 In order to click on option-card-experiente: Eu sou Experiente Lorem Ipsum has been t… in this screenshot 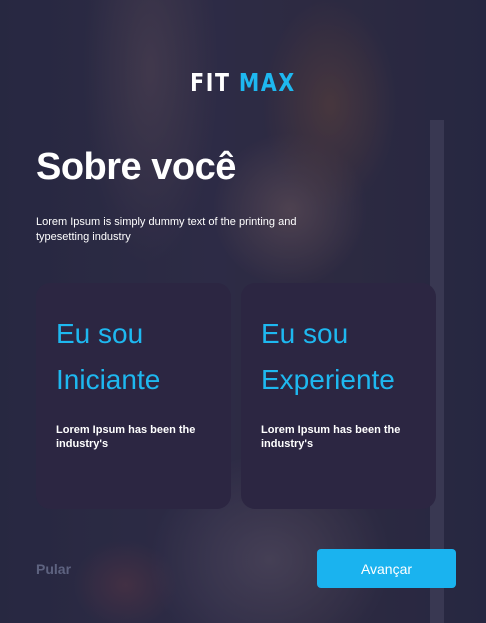, I will do `click(338, 396)`.